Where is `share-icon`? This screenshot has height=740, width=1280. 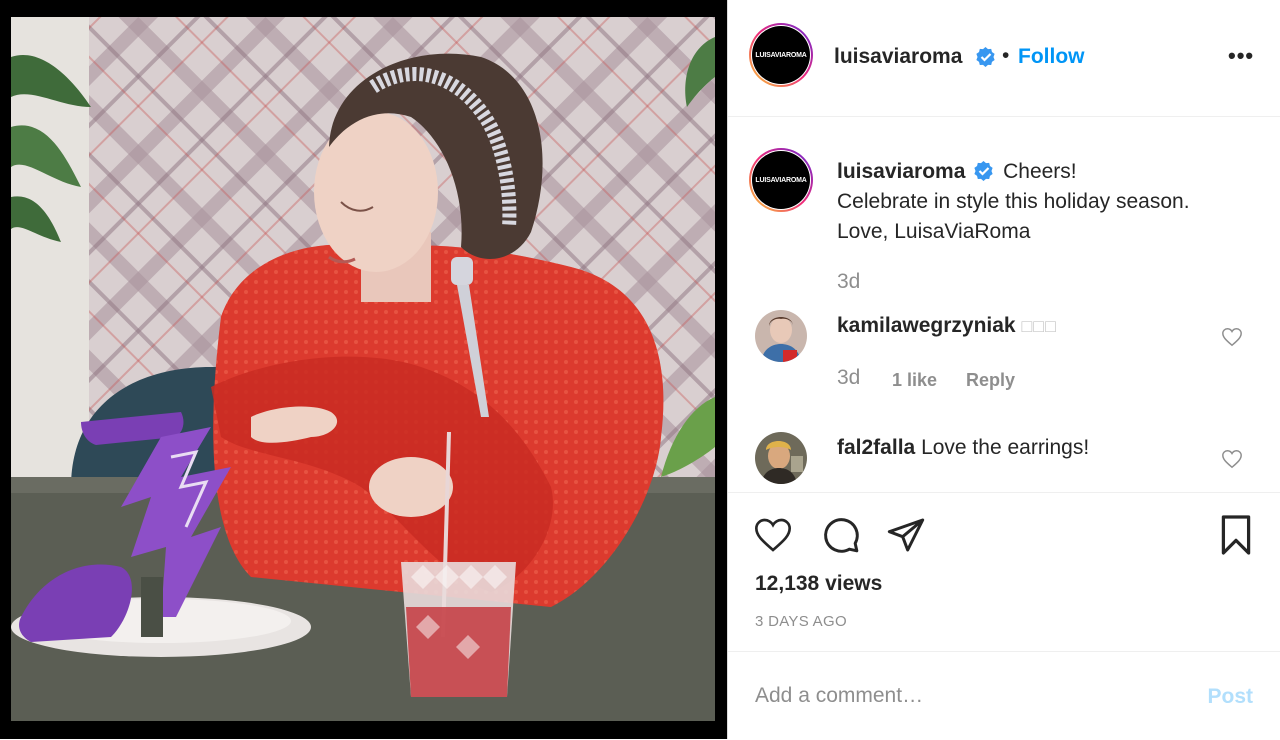
share-icon is located at coordinates (906, 535).